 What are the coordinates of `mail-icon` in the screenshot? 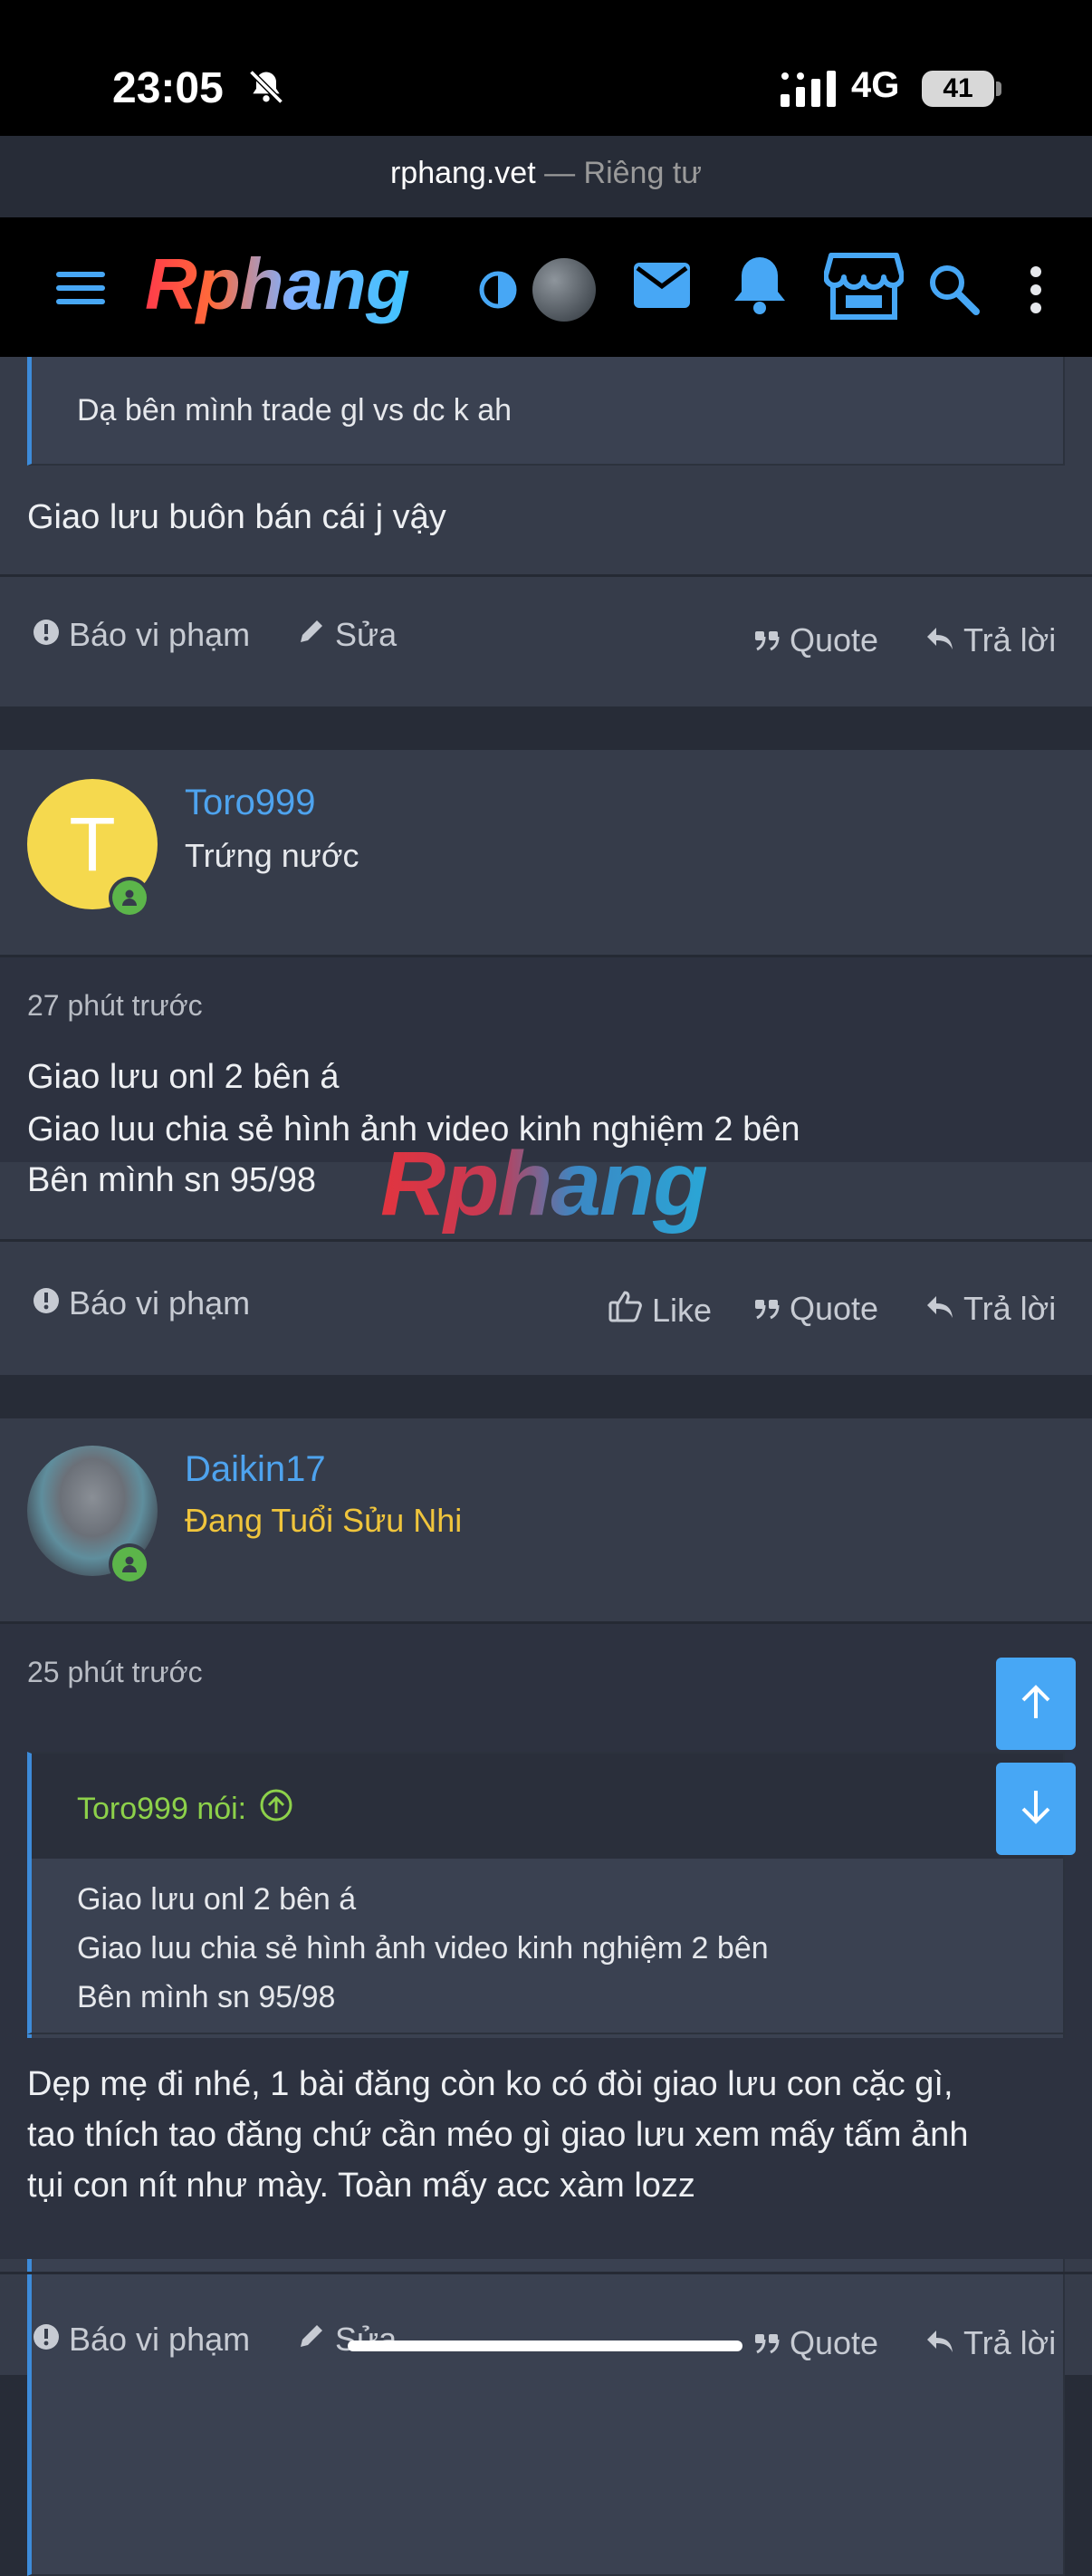 It's located at (662, 287).